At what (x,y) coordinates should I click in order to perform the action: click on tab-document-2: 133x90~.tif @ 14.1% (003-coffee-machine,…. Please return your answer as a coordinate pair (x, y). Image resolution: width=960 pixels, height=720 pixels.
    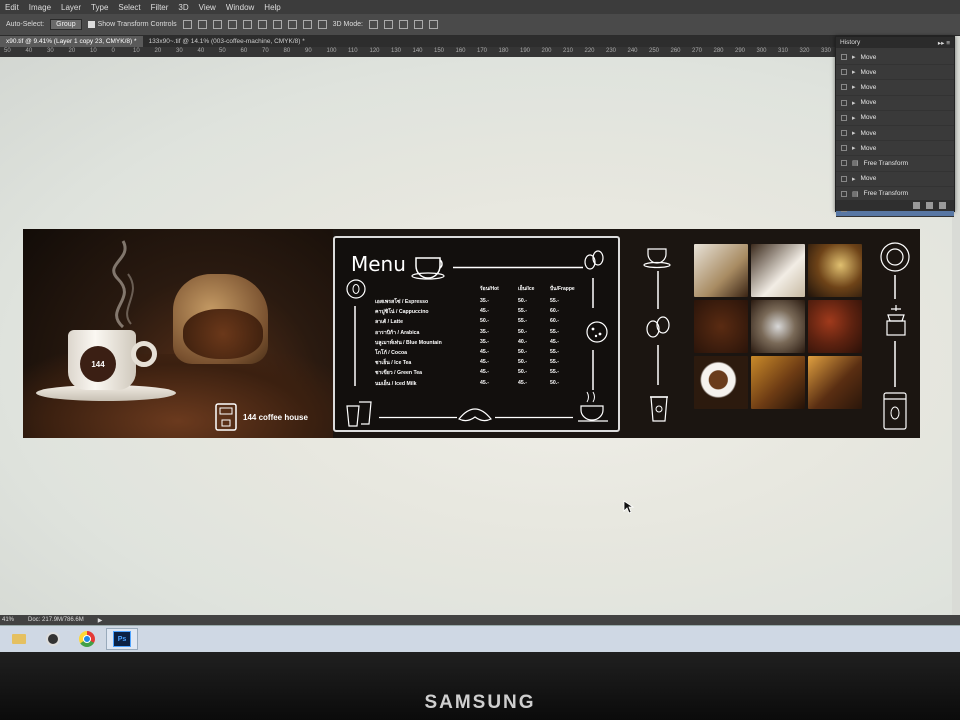
    Looking at the image, I should click on (227, 41).